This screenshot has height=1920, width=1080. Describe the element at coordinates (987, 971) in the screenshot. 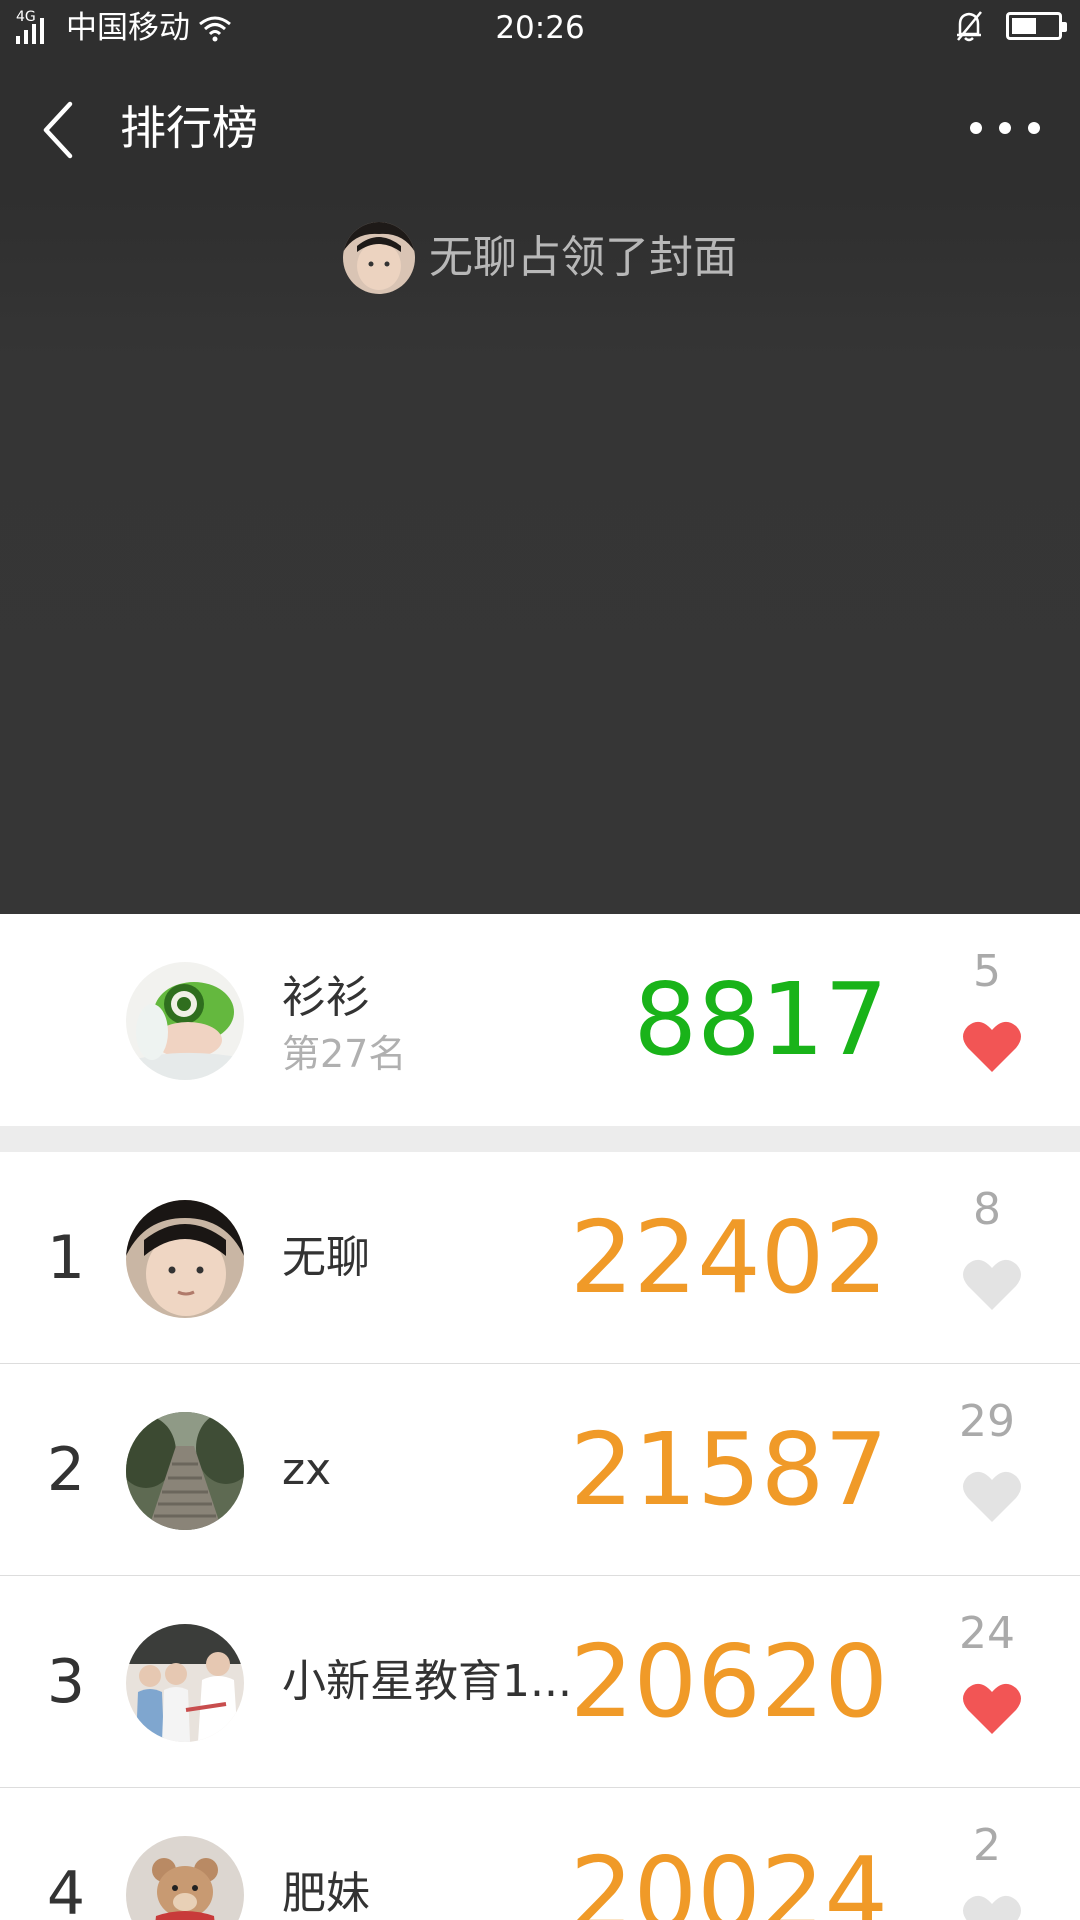

I see `my-like-count: 5` at that location.